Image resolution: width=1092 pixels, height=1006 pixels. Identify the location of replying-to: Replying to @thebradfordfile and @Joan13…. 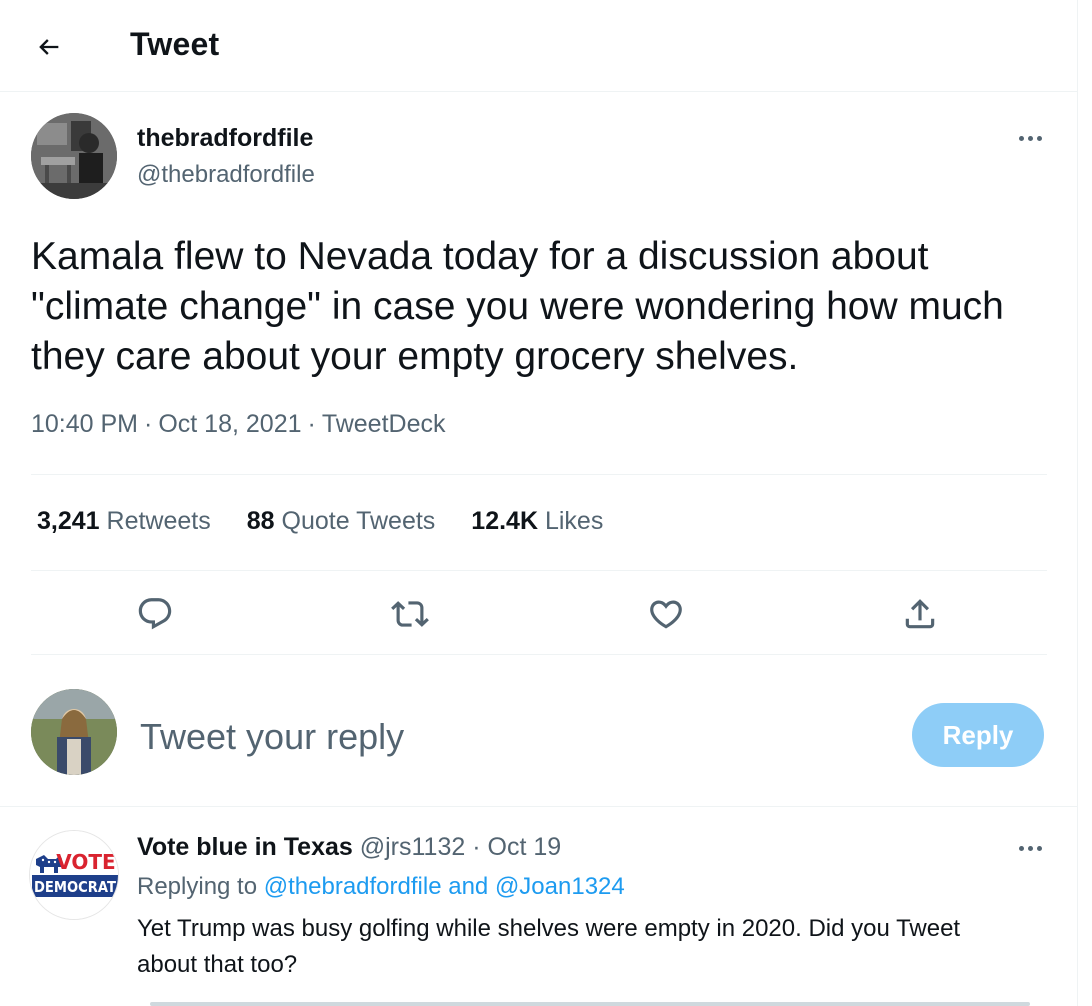
(381, 887).